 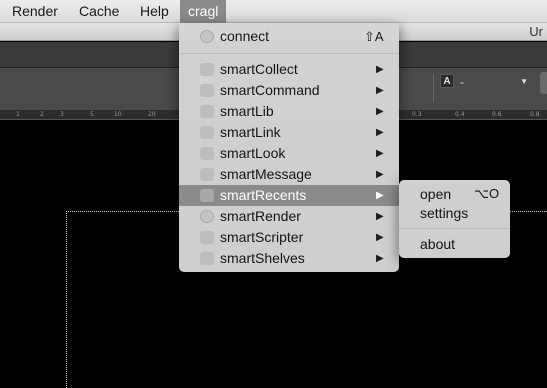 I want to click on connect-icon, so click(x=207, y=36).